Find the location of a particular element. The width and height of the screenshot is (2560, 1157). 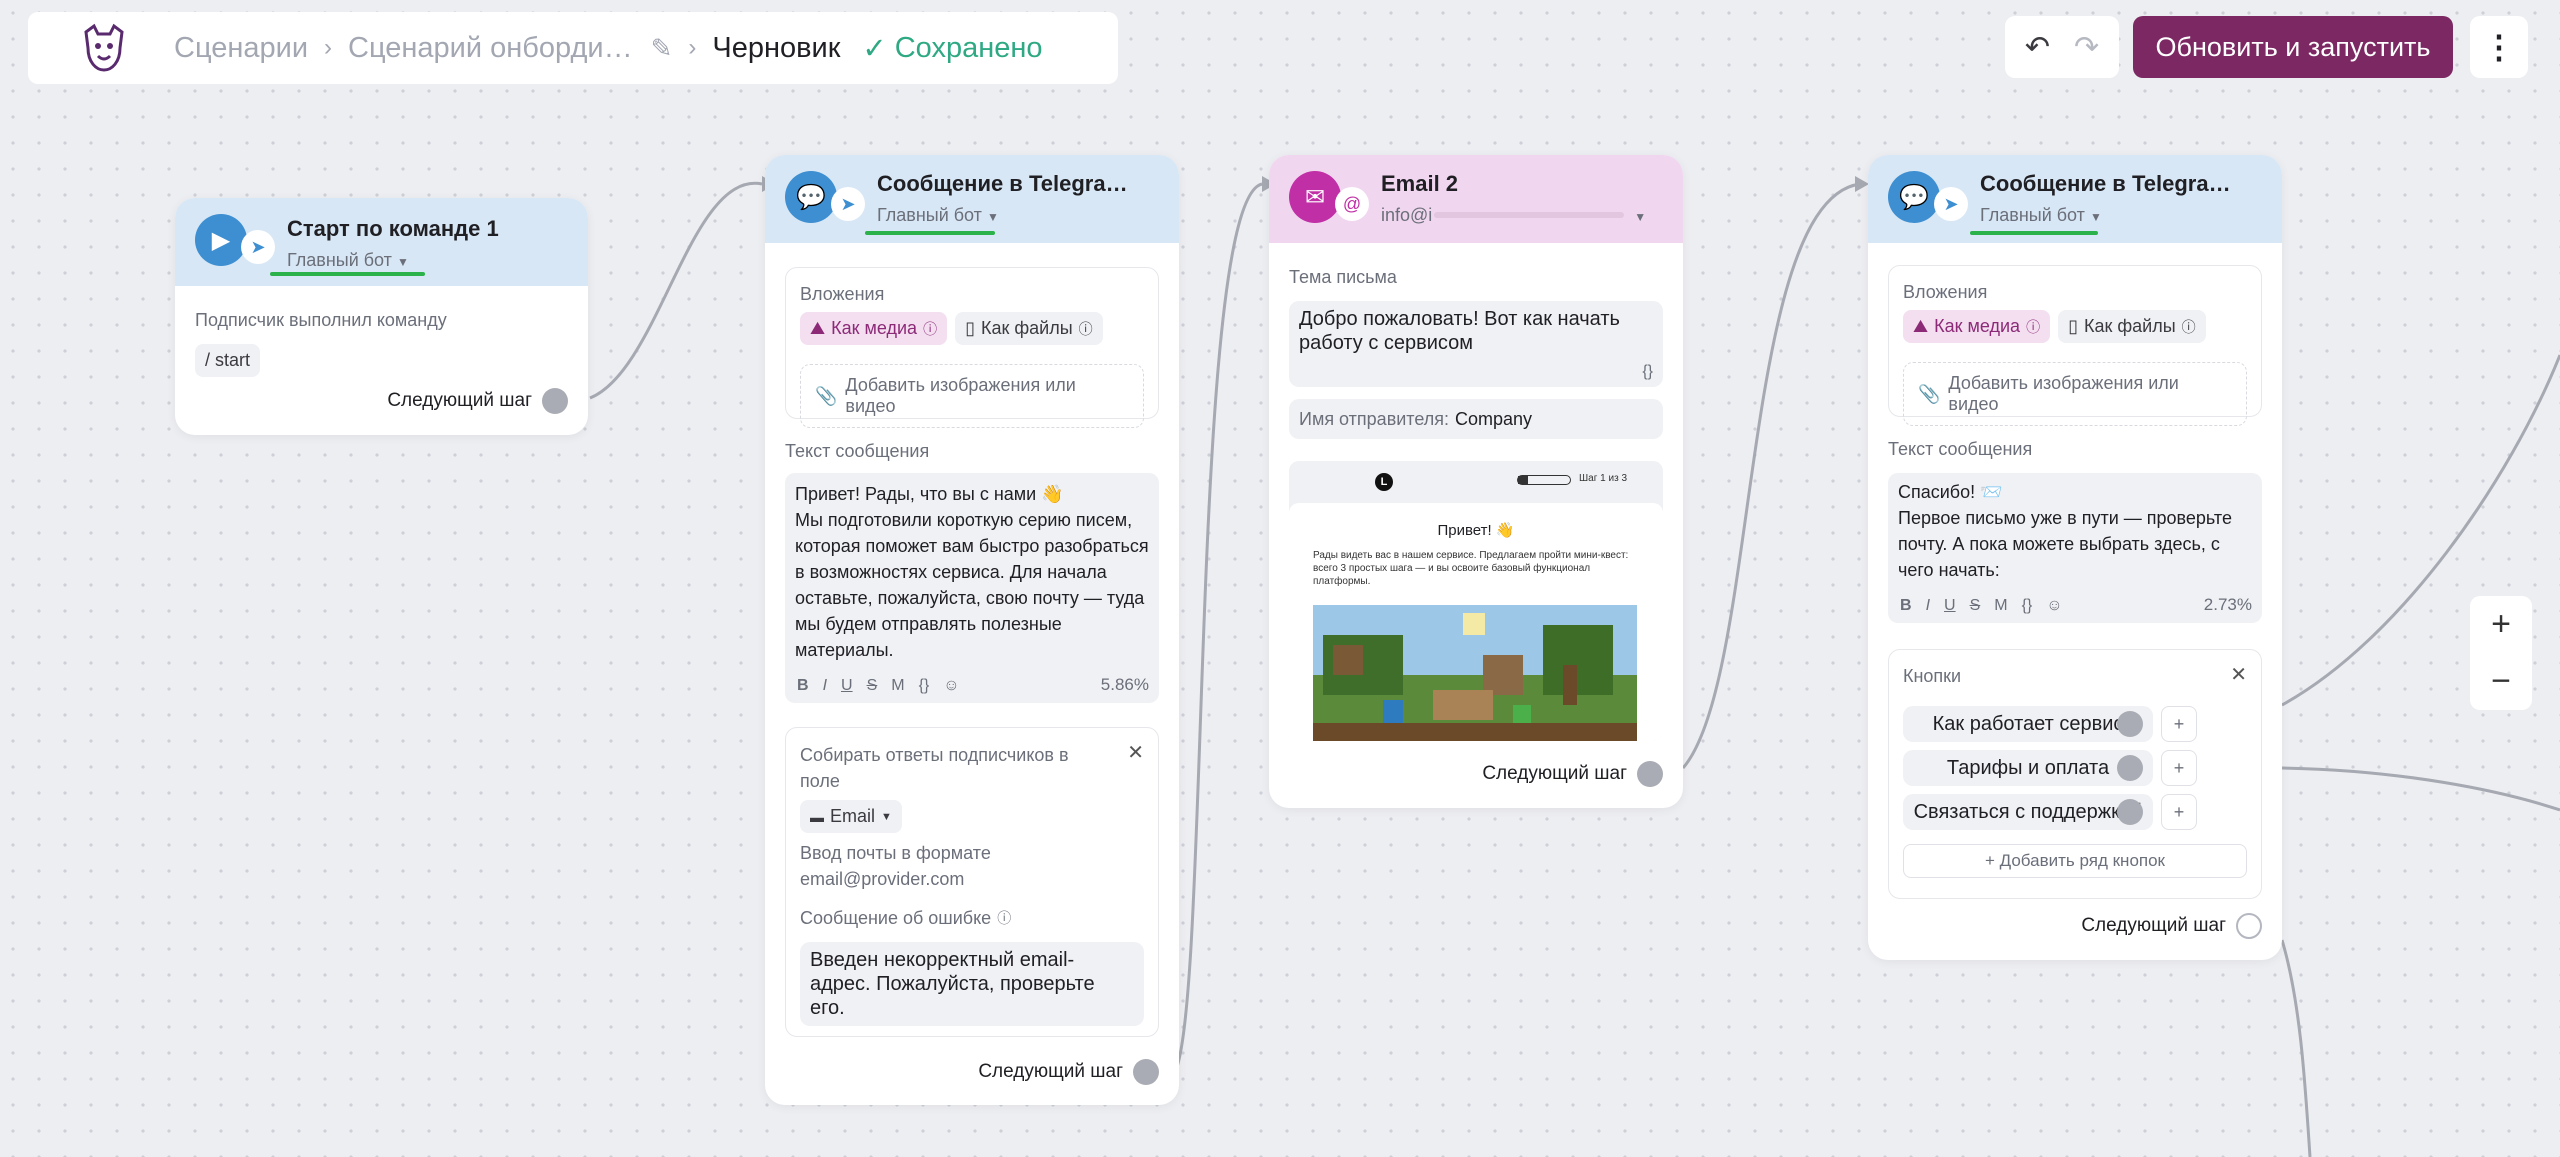

pencil-icon: ✎ is located at coordinates (662, 48).